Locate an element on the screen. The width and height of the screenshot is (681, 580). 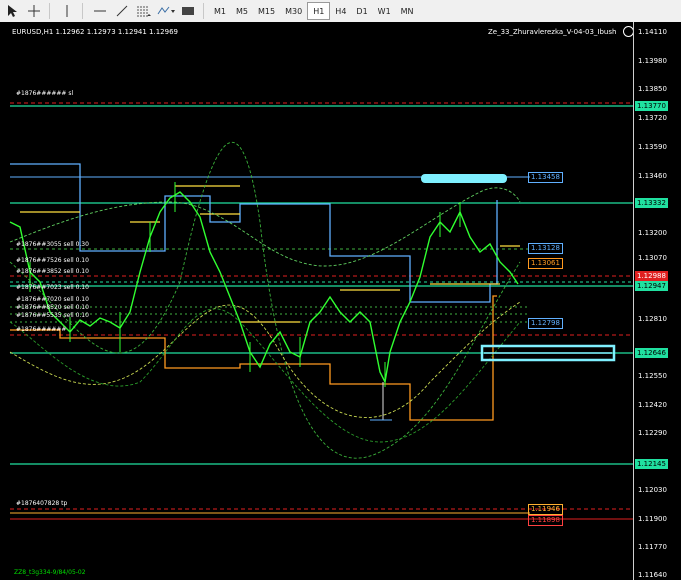
price-tick: 1.11770 is located at coordinates (652, 547).